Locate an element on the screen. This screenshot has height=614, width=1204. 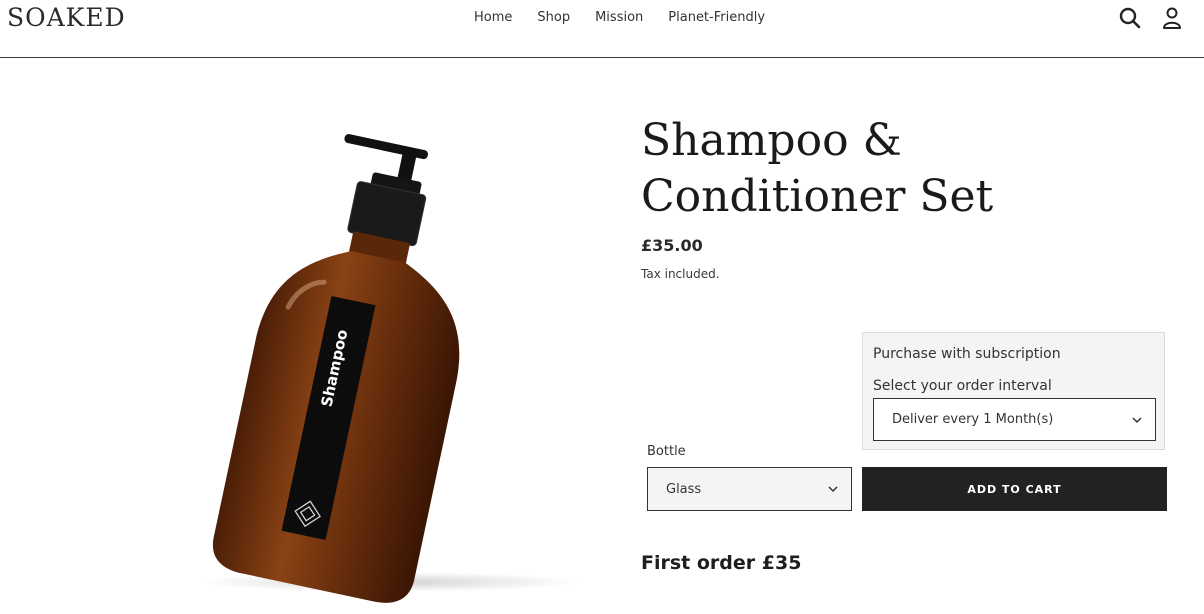
main-nav: Home Shop Mission Planet-Friendly is located at coordinates (632, 18).